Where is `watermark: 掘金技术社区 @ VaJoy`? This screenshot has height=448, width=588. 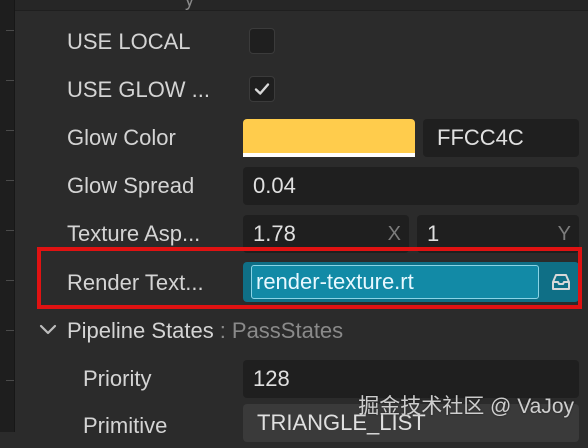
watermark: 掘金技术社区 @ VaJoy is located at coordinates (466, 406).